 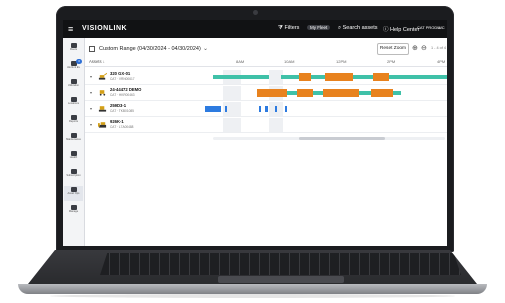 I want to click on sidebar-item-maintenance: Maintenance, so click(x=73, y=139).